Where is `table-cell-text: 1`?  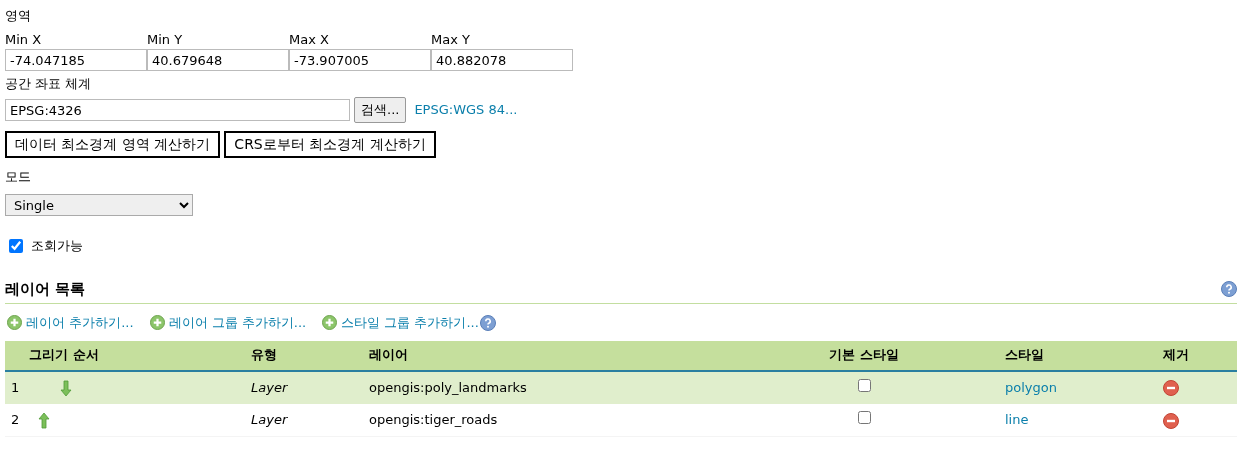 table-cell-text: 1 is located at coordinates (16, 387).